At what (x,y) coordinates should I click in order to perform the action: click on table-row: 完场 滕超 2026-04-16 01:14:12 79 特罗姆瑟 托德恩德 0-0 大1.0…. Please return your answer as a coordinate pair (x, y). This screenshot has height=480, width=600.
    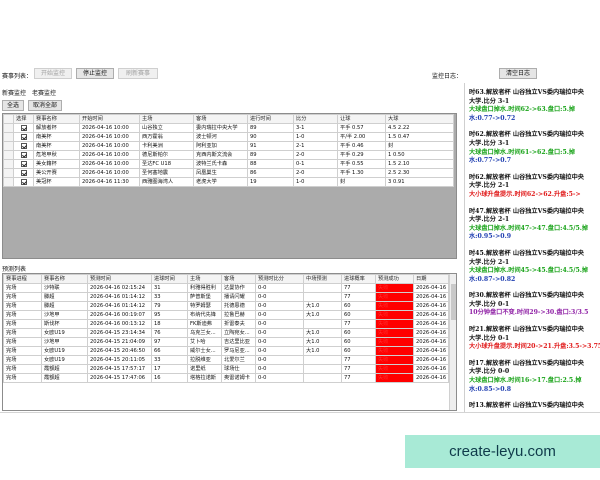
    Looking at the image, I should click on (226, 306).